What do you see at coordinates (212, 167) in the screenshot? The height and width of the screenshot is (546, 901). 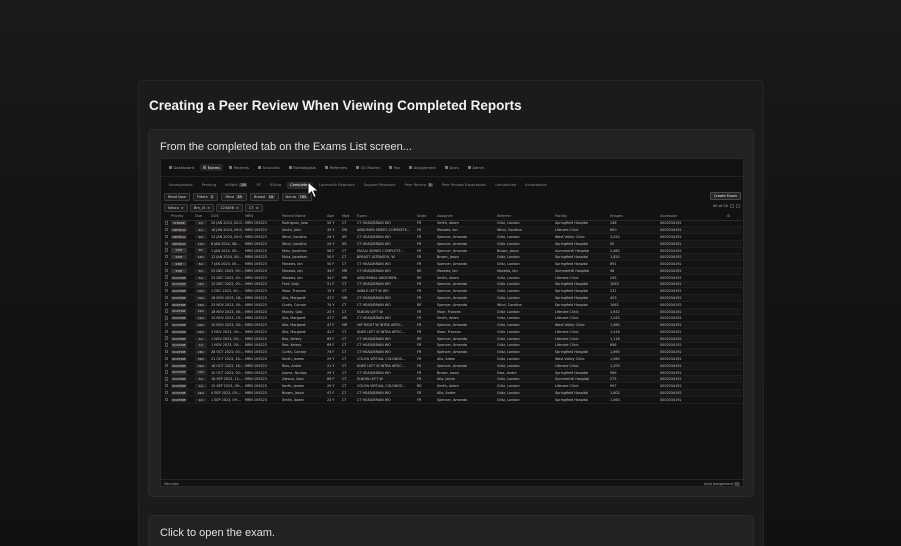 I see `nav-item-exams: Exams` at bounding box center [212, 167].